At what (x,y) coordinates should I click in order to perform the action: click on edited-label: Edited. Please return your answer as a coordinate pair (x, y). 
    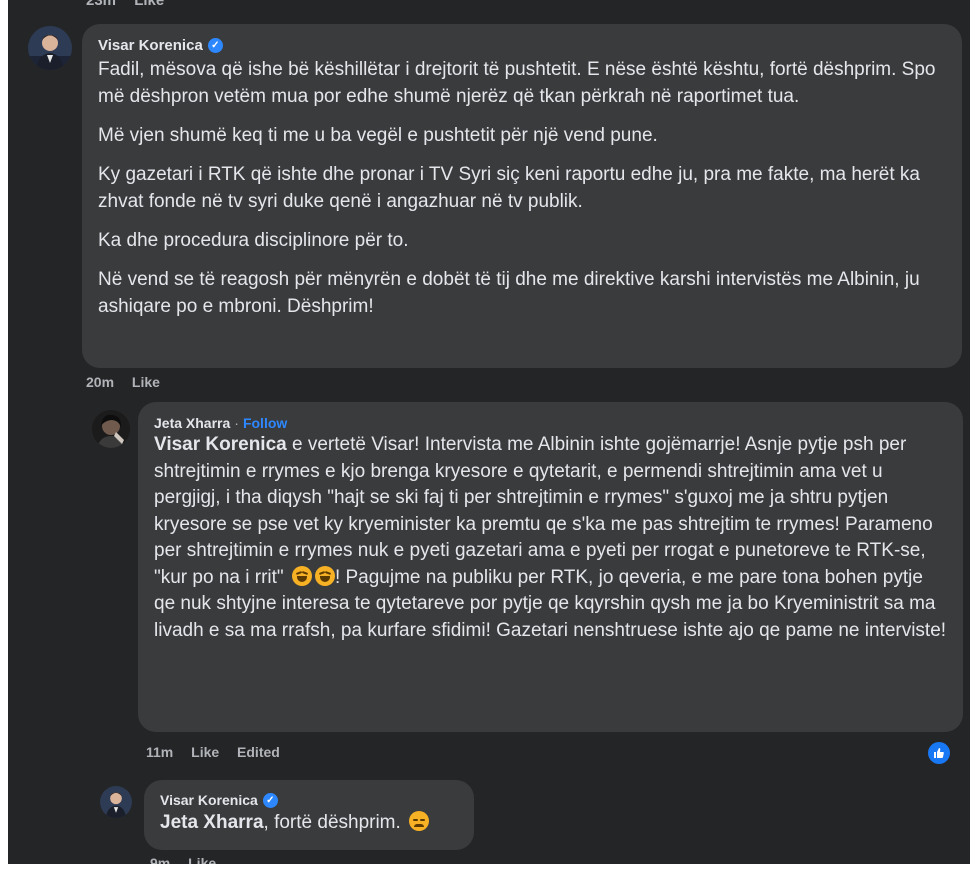
    Looking at the image, I should click on (258, 752).